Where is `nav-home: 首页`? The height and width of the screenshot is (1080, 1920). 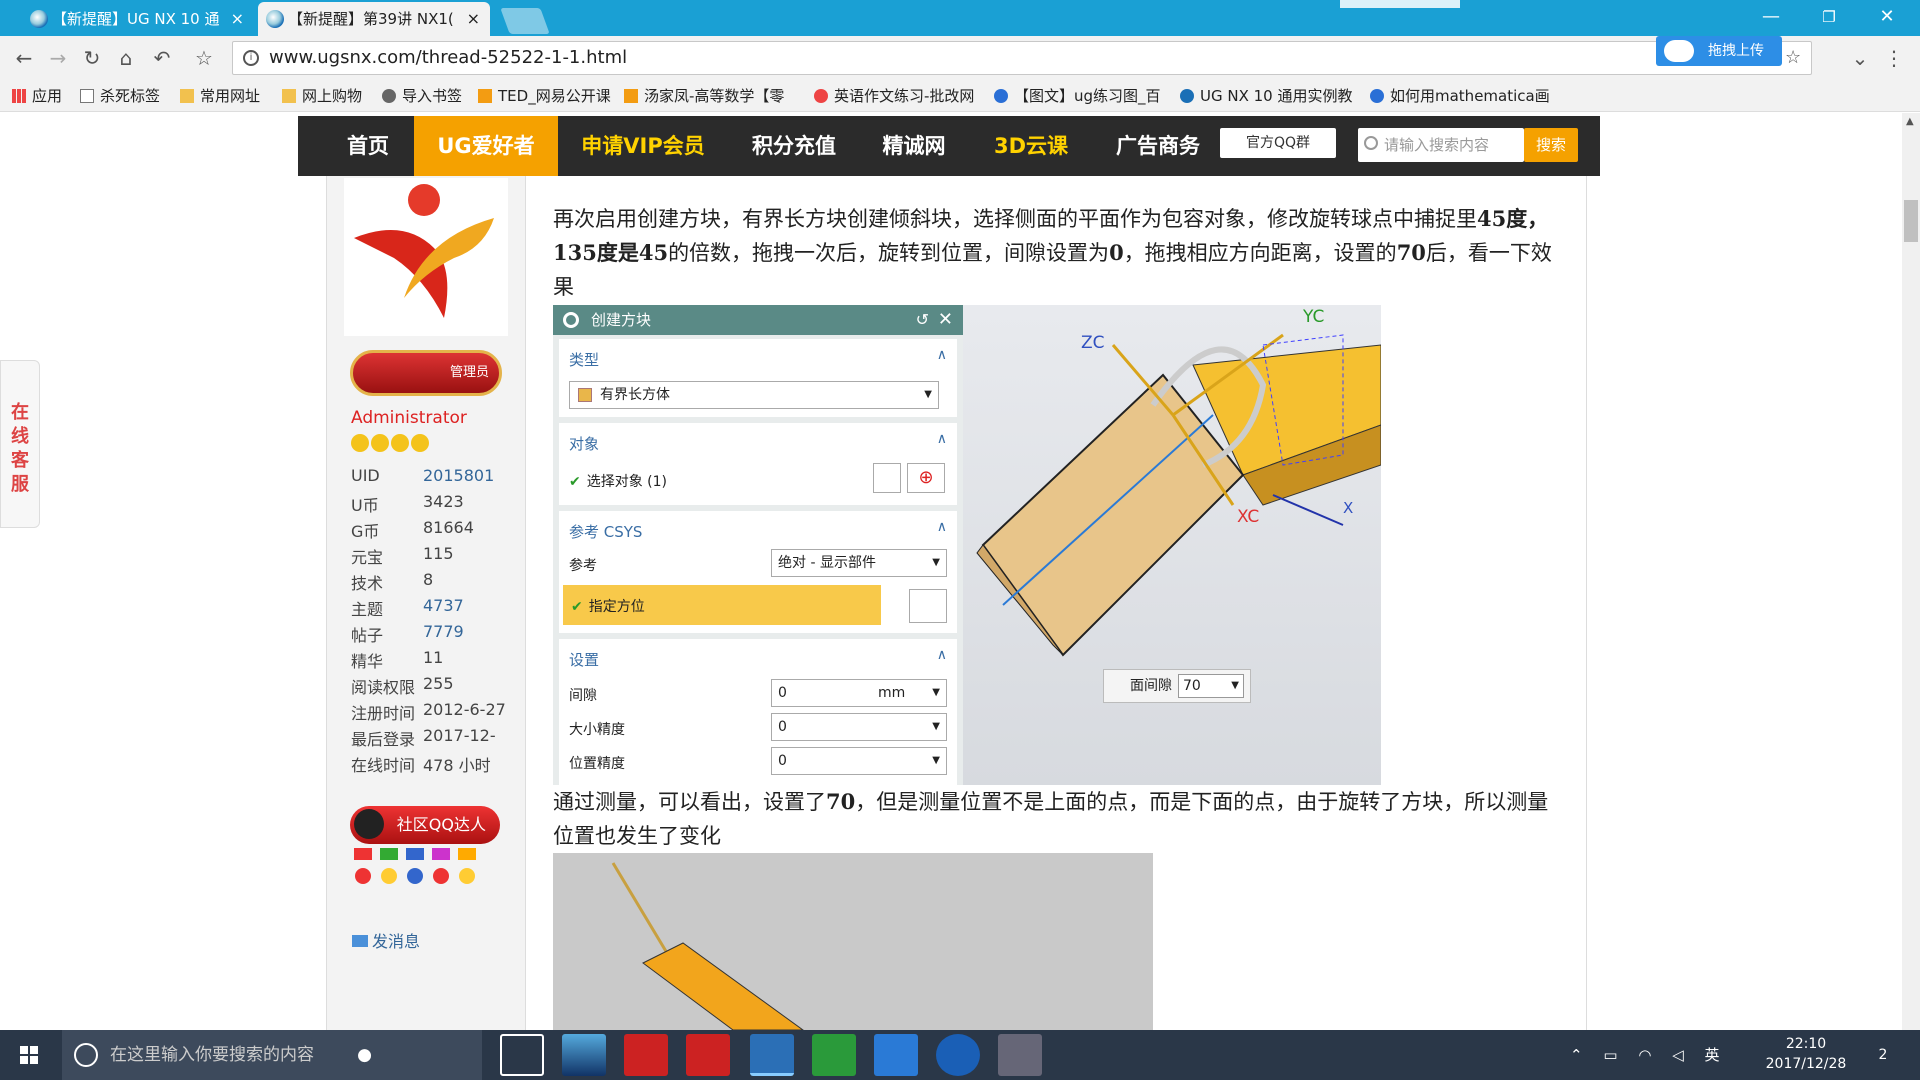
nav-home: 首页 is located at coordinates (368, 146).